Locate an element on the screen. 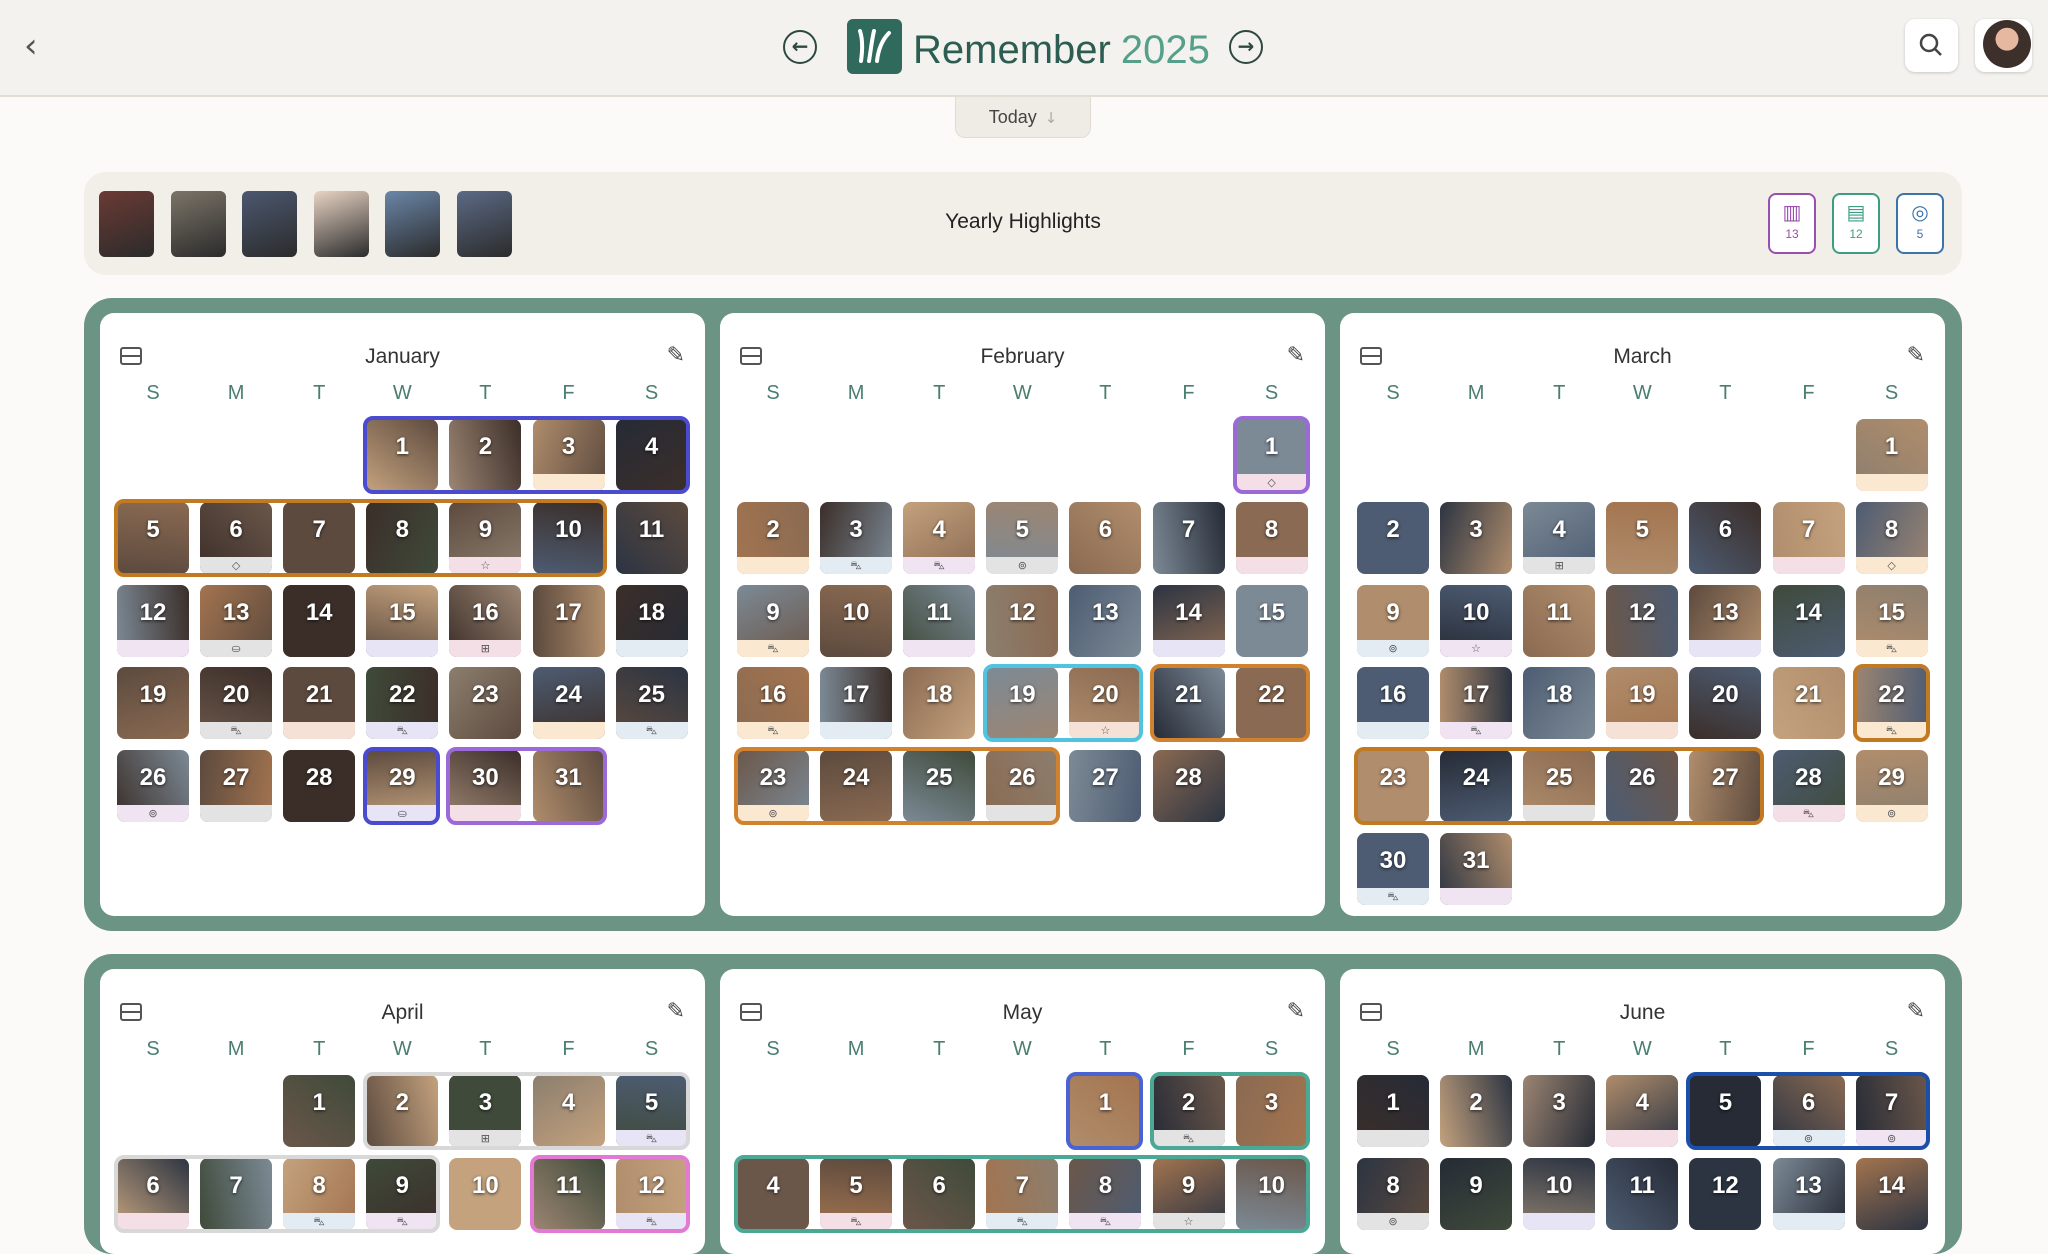 Image resolution: width=2048 pixels, height=1254 pixels. day-cell: 4 ⛍ is located at coordinates (939, 537).